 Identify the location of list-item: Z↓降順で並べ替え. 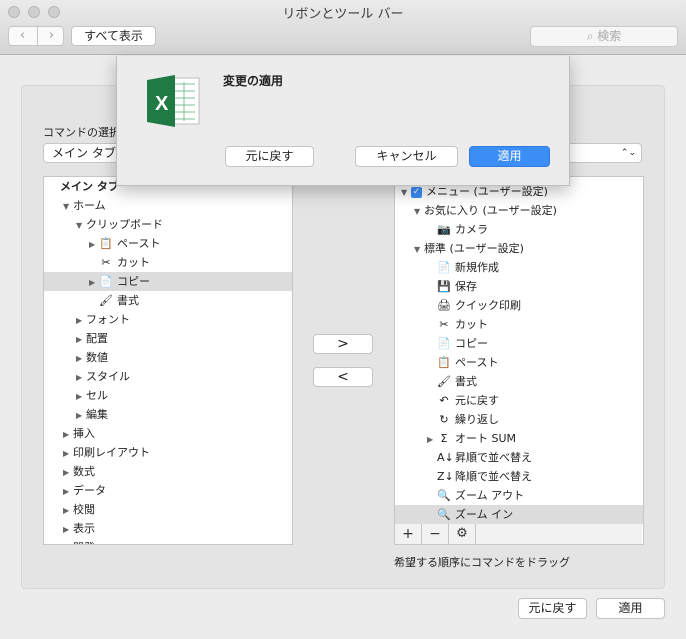
(519, 476).